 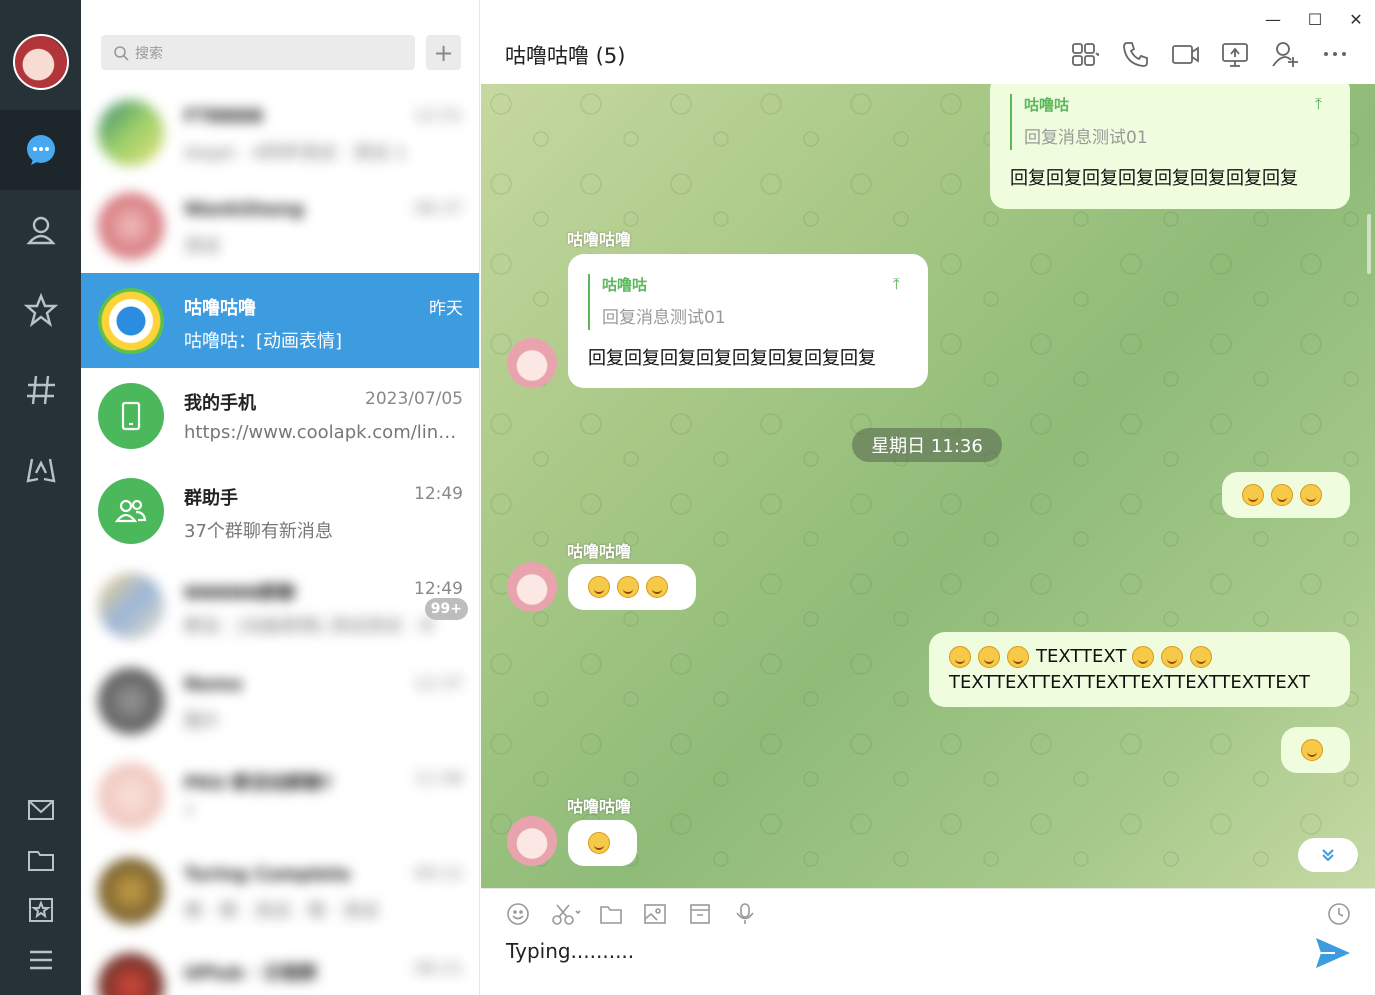 I want to click on screen-share-icon, so click(x=1235, y=55).